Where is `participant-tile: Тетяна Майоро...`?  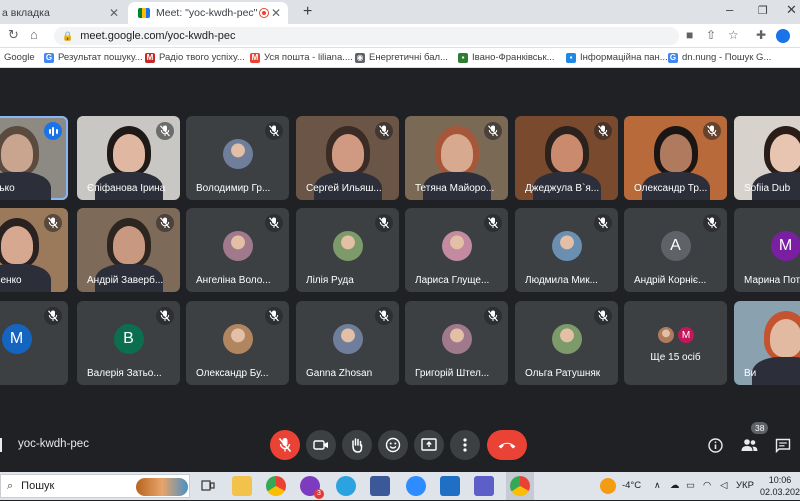 participant-tile: Тетяна Майоро... is located at coordinates (456, 158).